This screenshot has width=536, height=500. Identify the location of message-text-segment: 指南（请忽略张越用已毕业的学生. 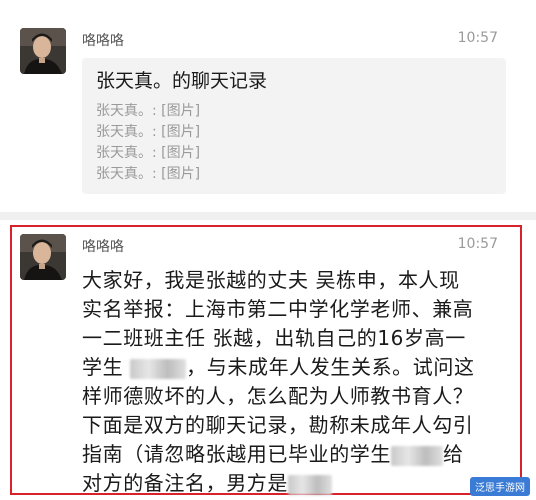
(236, 454).